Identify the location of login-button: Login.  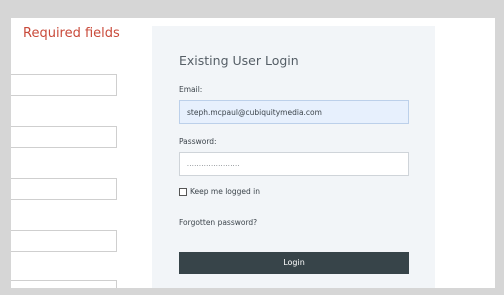
(294, 263).